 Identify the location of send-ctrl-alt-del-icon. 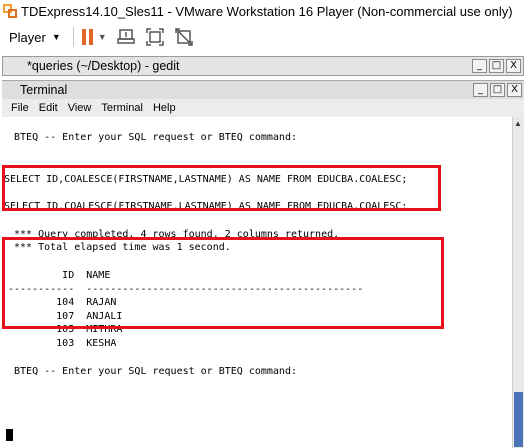
(125, 37).